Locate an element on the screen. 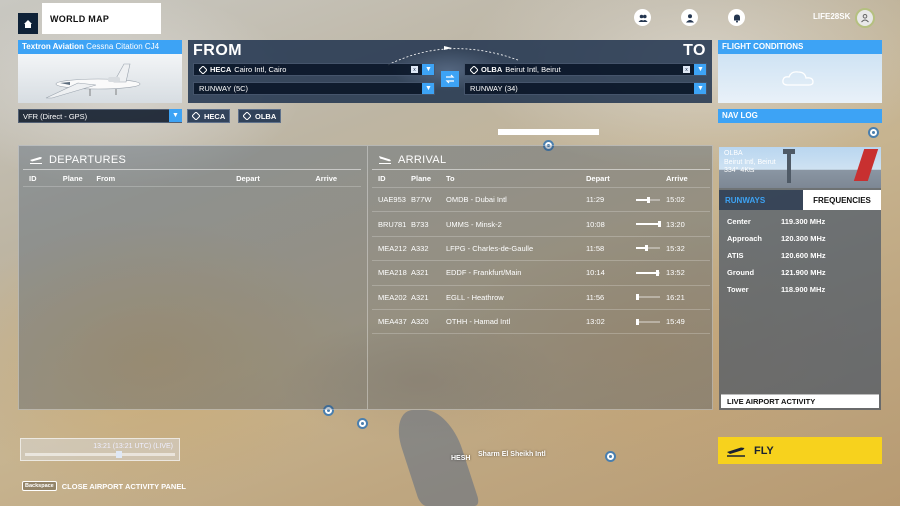 The height and width of the screenshot is (506, 900). progress-fill is located at coordinates (647, 272).